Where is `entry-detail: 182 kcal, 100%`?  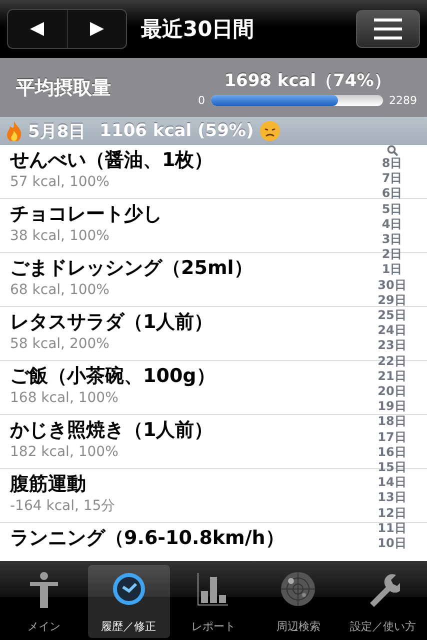
entry-detail: 182 kcal, 100% is located at coordinates (64, 452).